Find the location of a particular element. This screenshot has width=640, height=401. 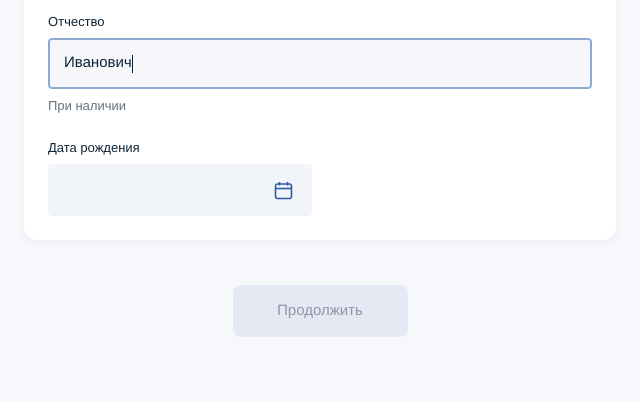

field-label: Дата рождения is located at coordinates (94, 148).